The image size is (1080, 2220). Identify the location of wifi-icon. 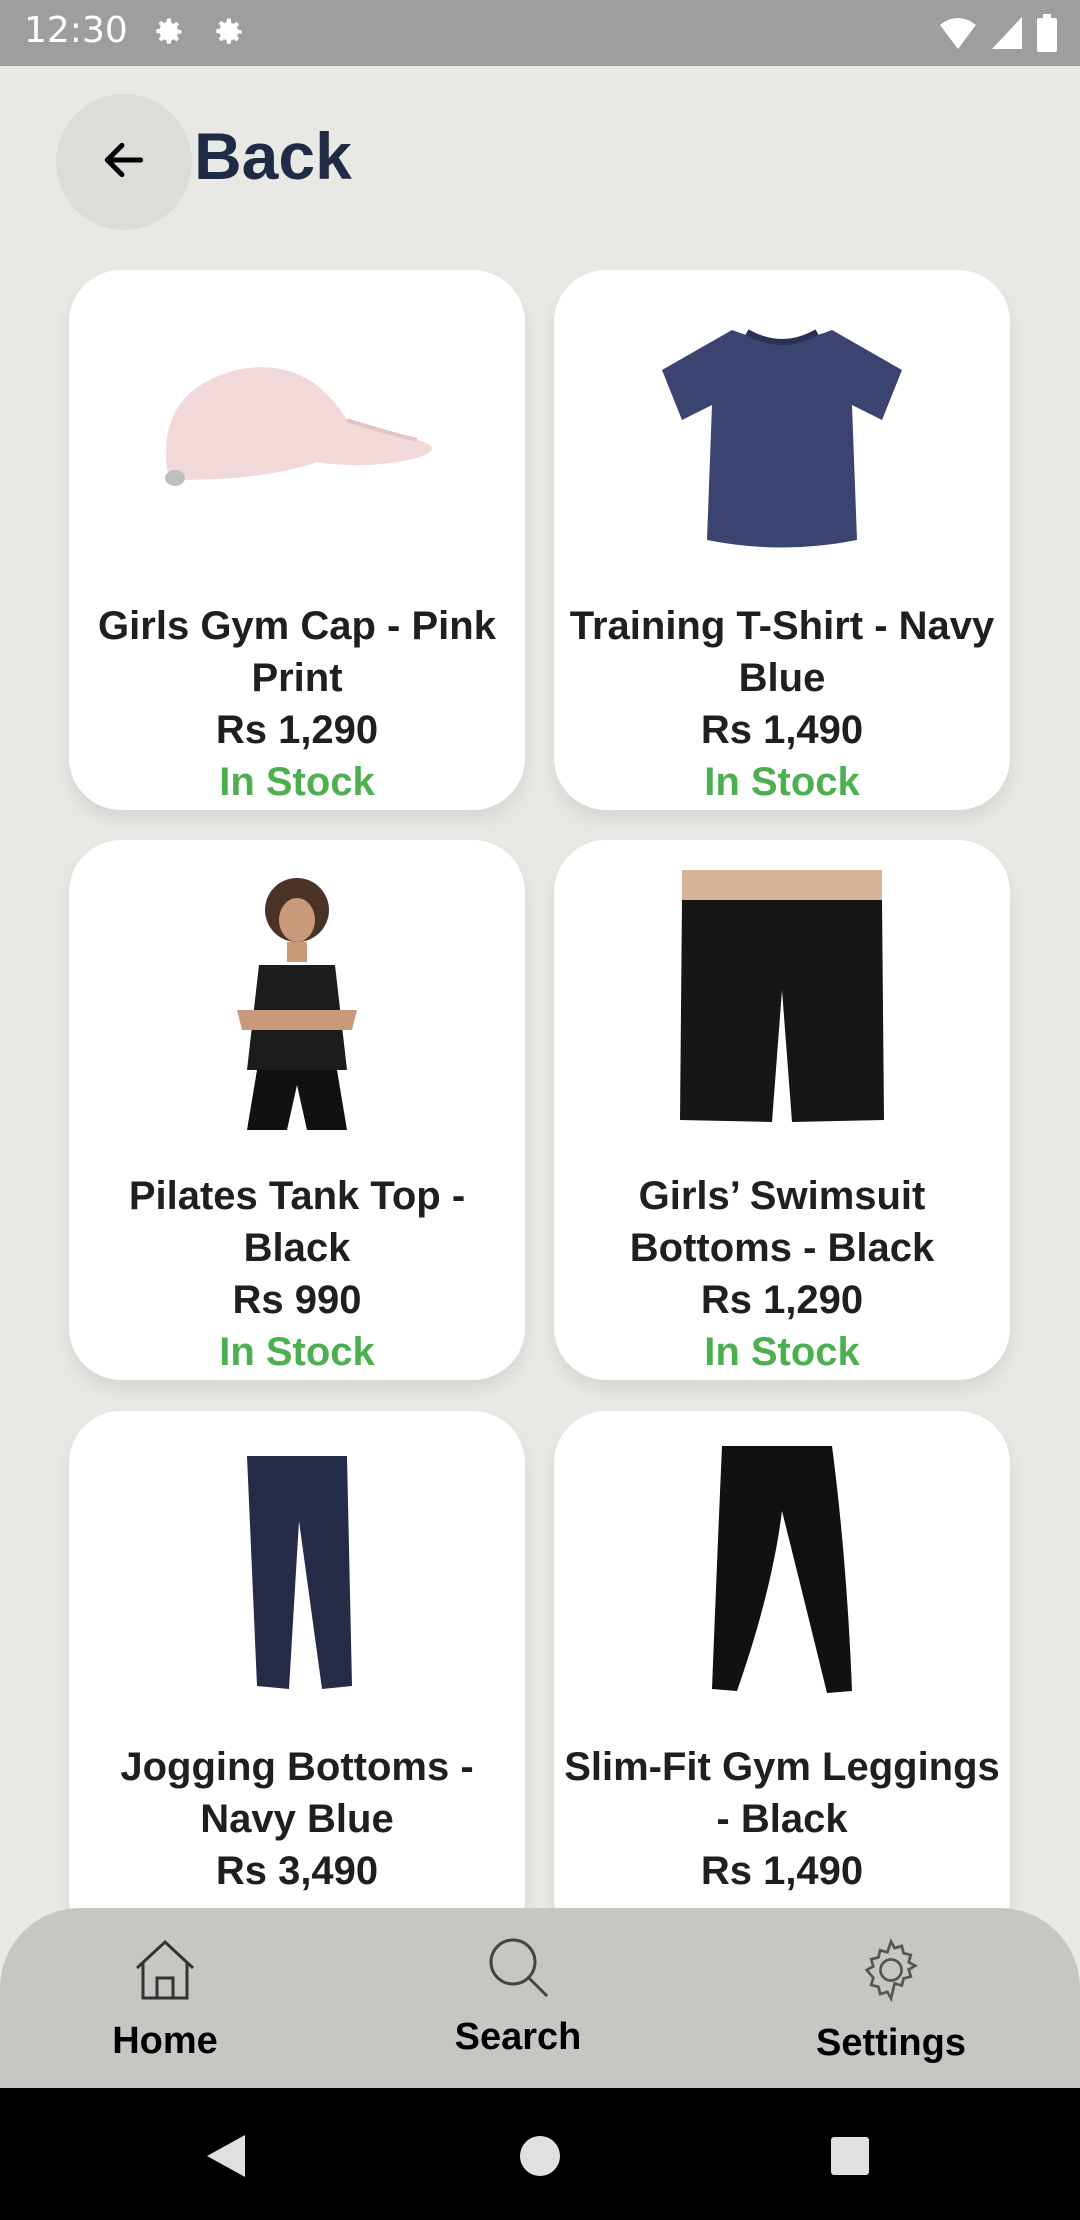
(958, 35).